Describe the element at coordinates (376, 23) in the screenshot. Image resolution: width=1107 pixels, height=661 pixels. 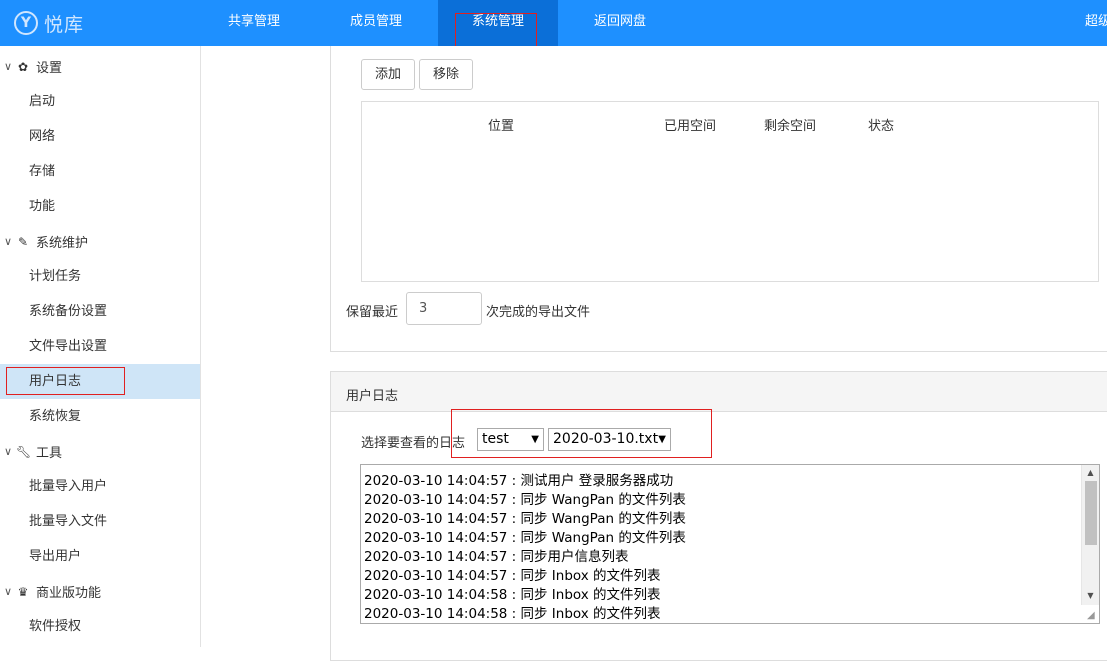
I see `nav-member-management: 成员管理` at that location.